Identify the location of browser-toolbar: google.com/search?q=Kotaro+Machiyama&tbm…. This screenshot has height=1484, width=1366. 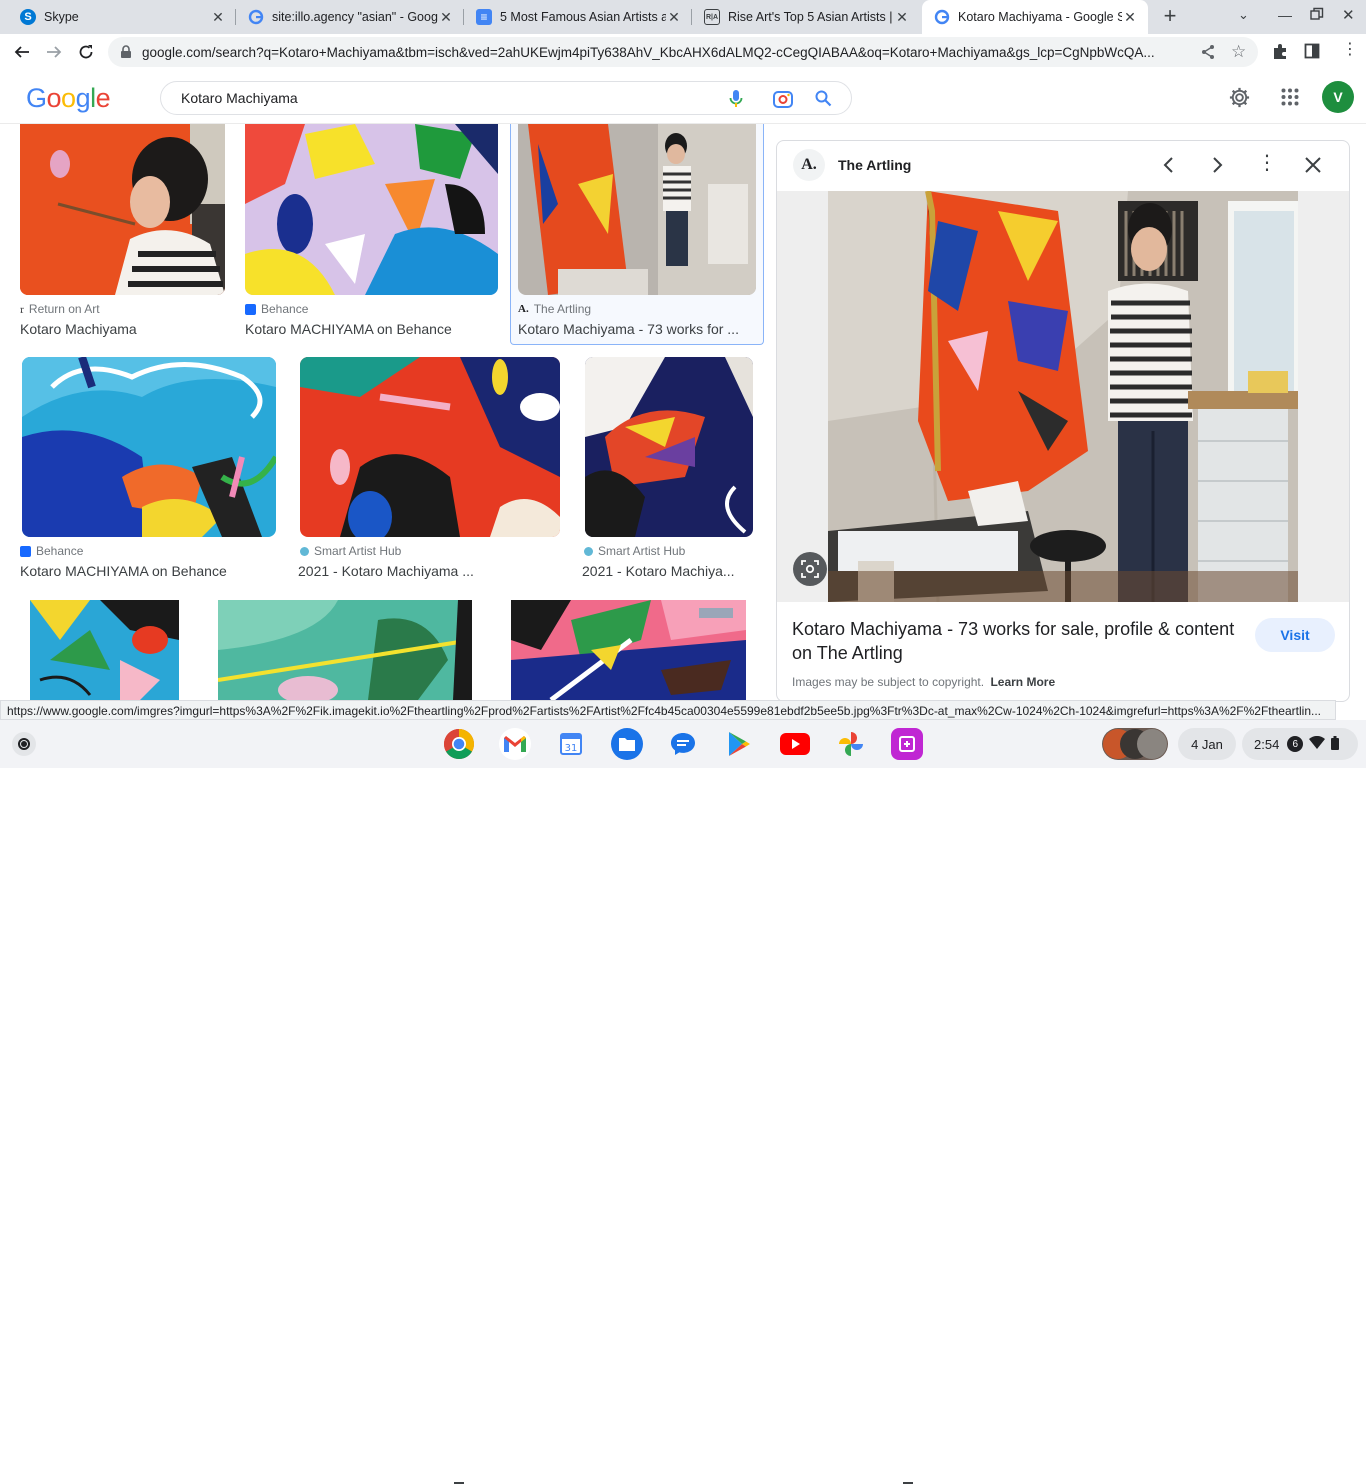
(683, 52).